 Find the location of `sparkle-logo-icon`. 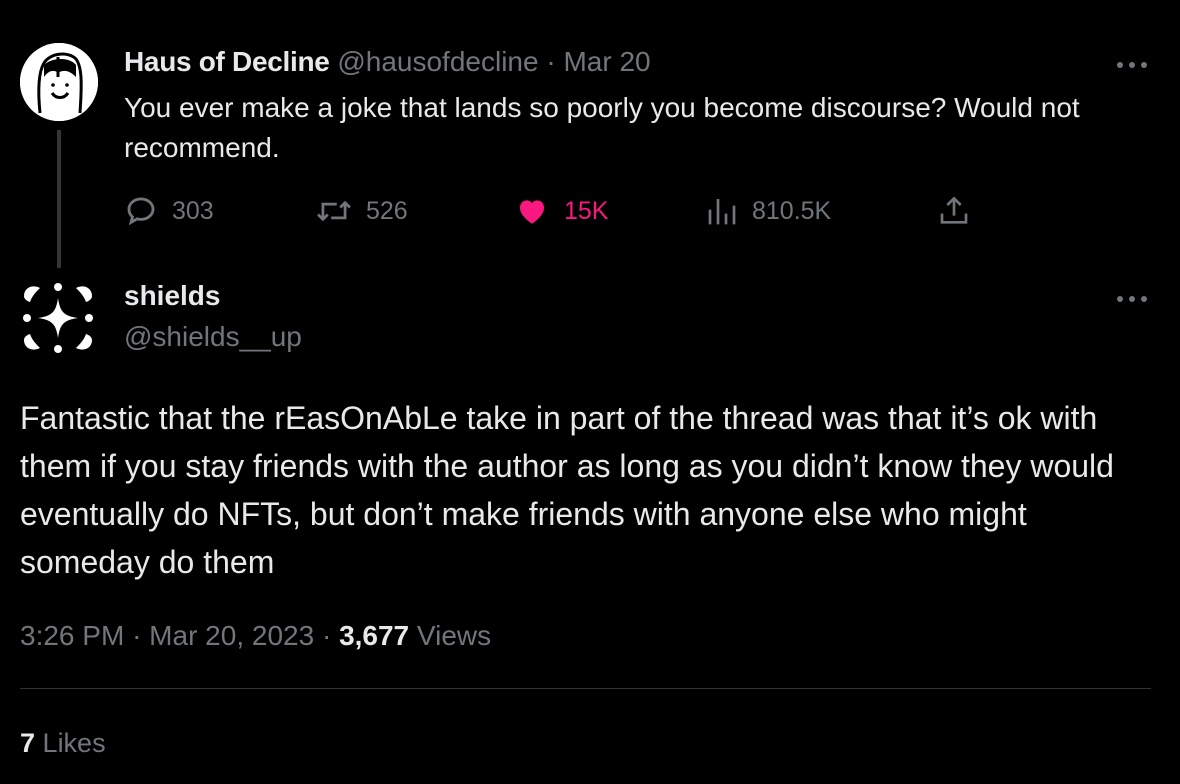

sparkle-logo-icon is located at coordinates (58, 318).